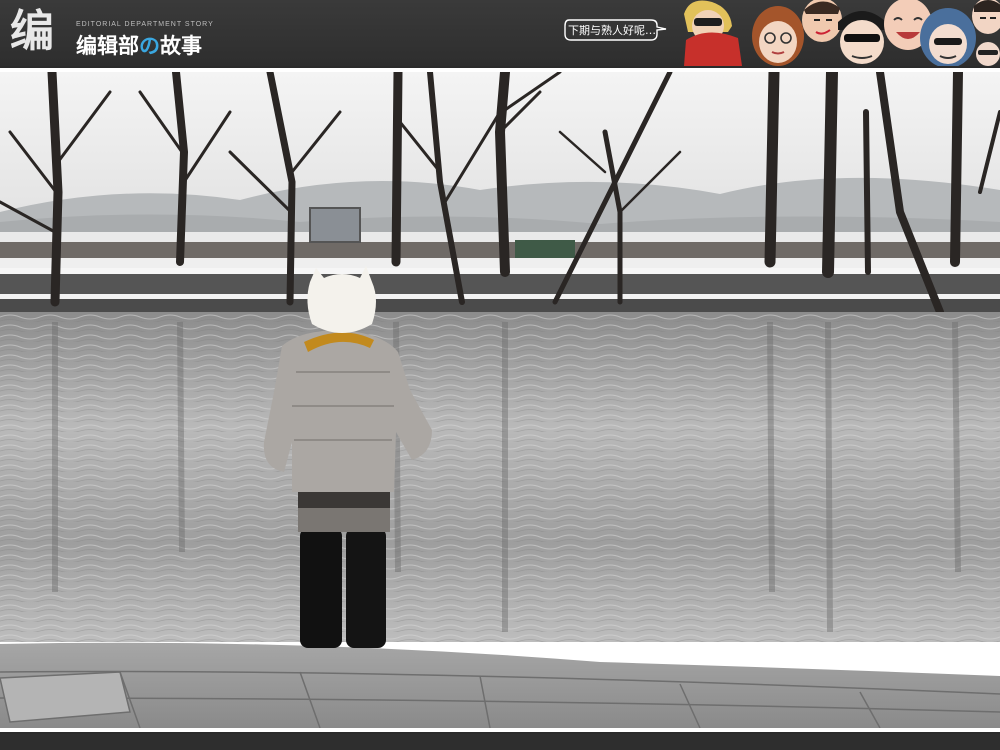 This screenshot has height=750, width=1000. I want to click on cartoon-cast-portraits, so click(842, 33).